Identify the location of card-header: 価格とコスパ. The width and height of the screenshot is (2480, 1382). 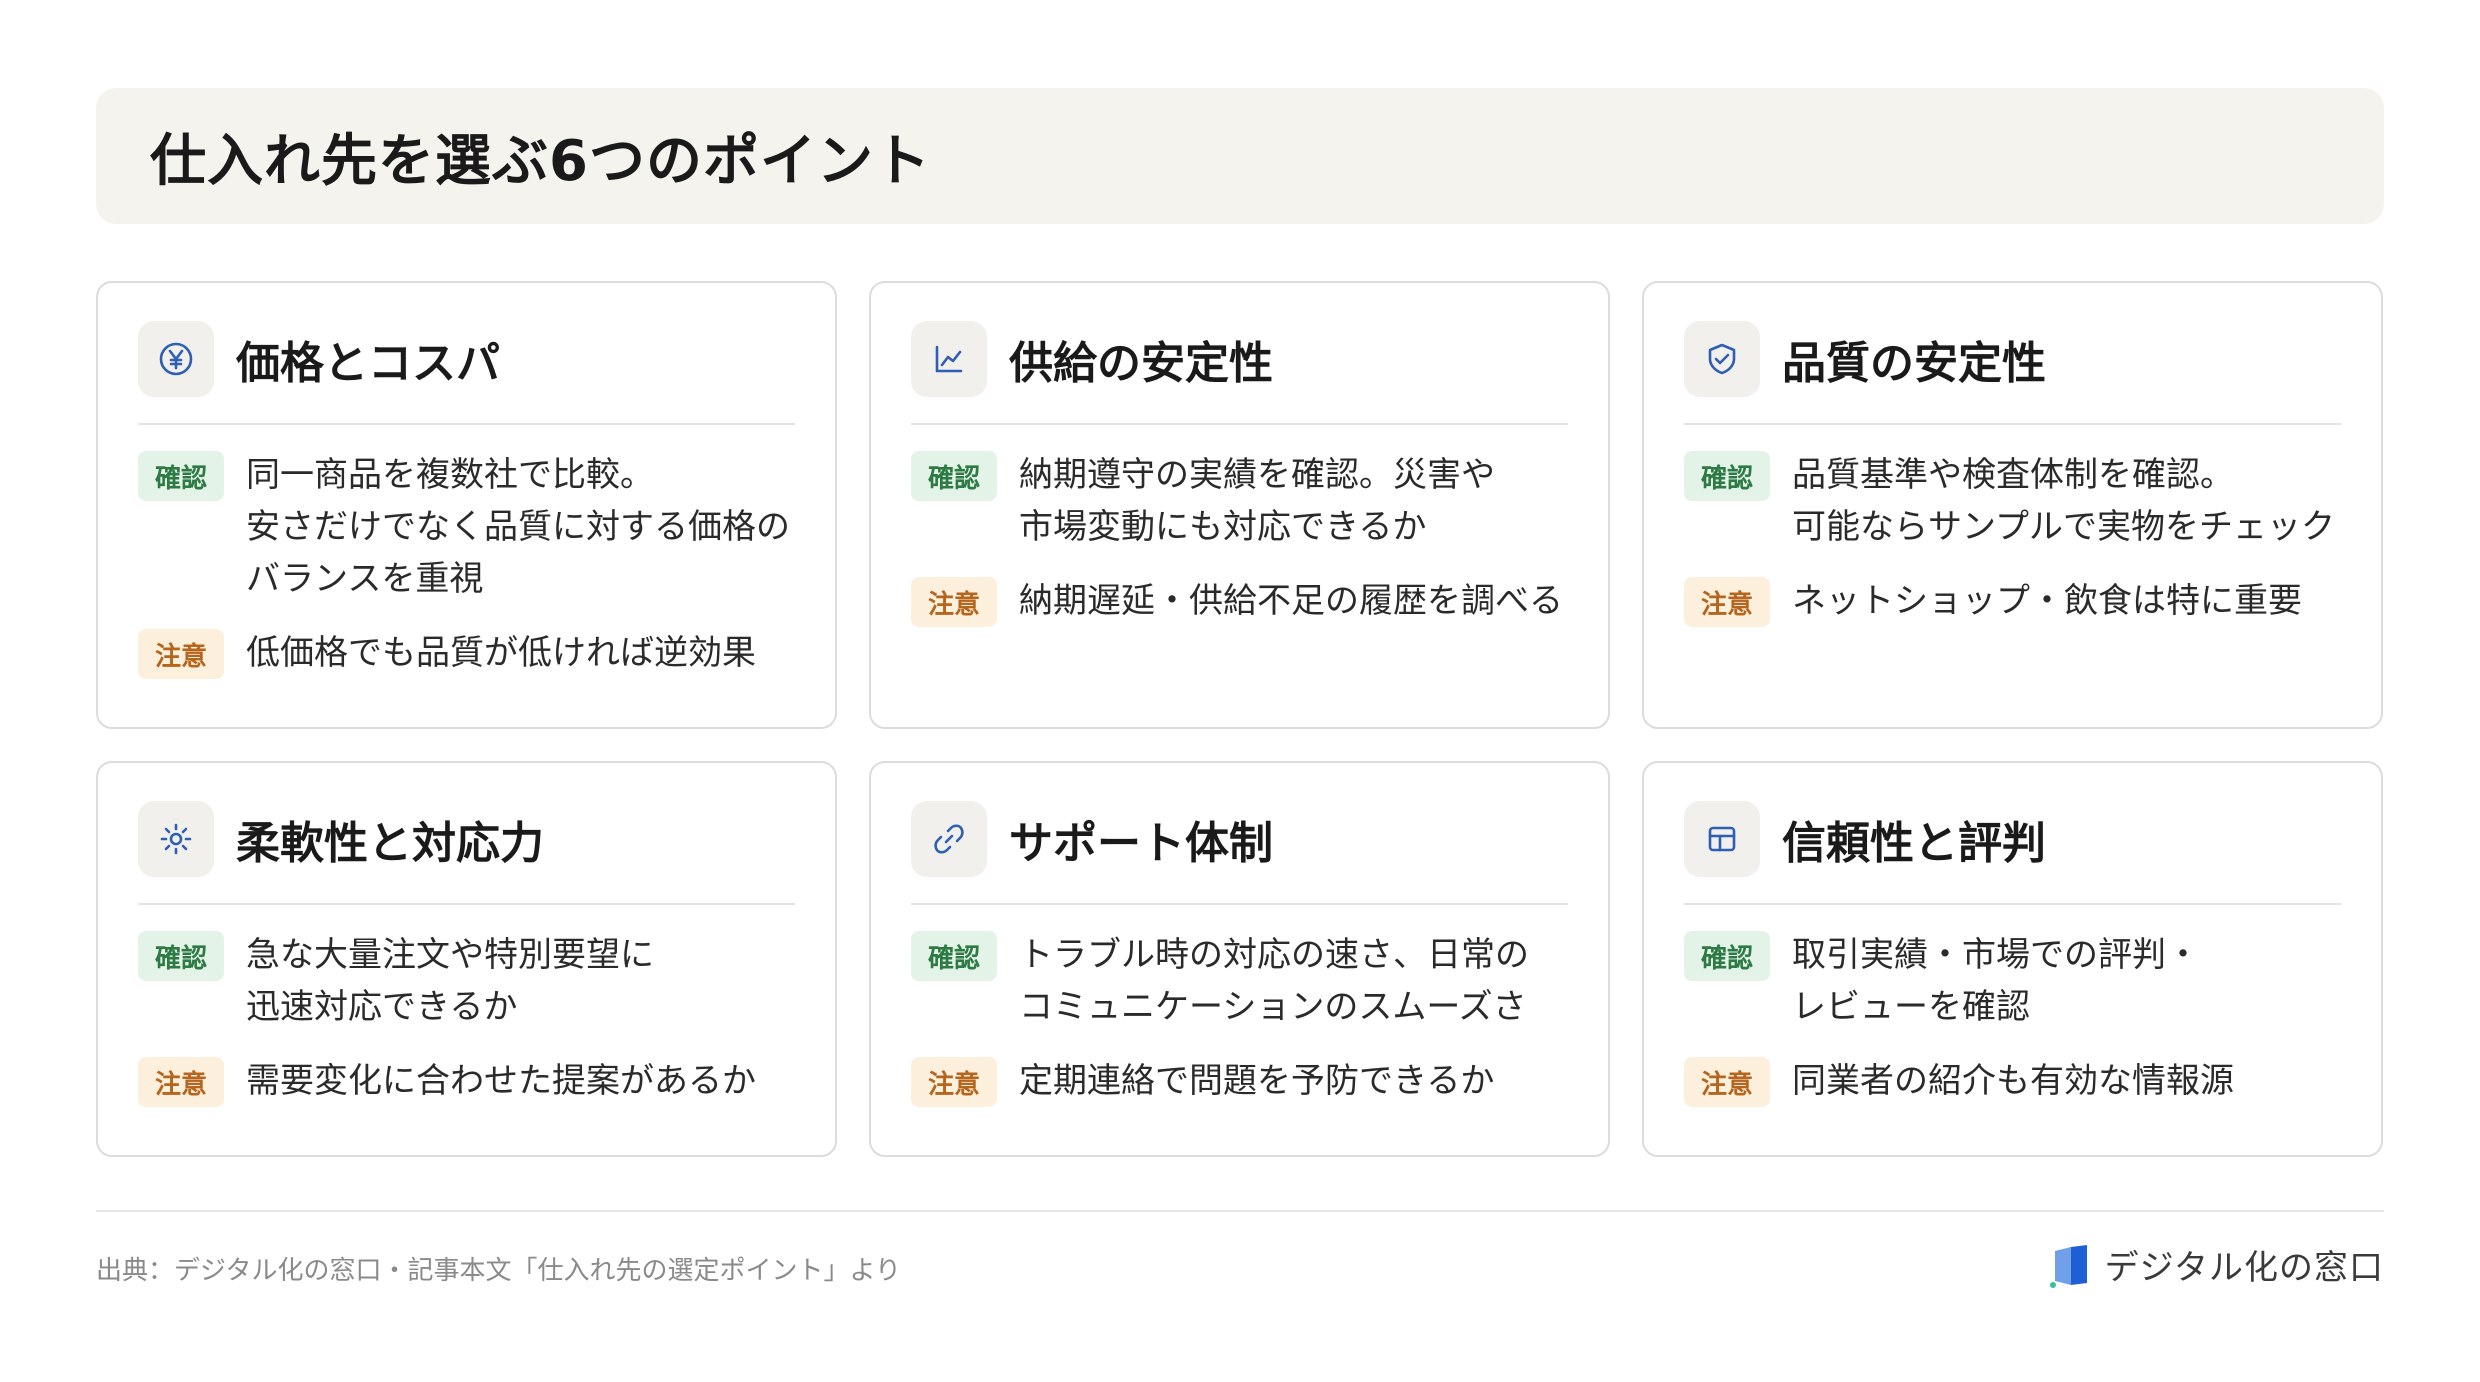
(466, 359).